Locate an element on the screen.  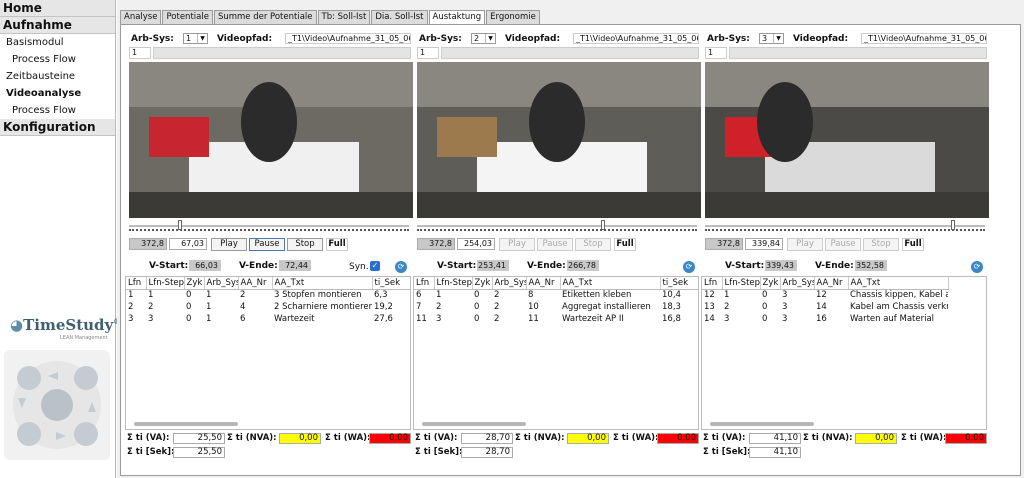
table-cell: Etiketten kleben is located at coordinates (597, 295).